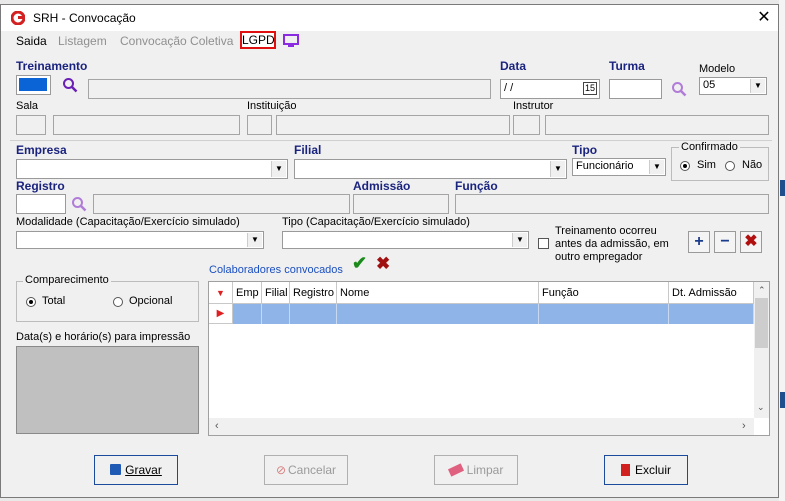 Image resolution: width=785 pixels, height=501 pixels. What do you see at coordinates (526, 125) in the screenshot?
I see `instrutor-code-field` at bounding box center [526, 125].